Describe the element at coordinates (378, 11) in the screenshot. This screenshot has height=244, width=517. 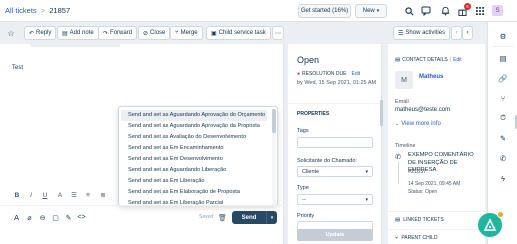
I see `chevron-down-icon: ▾` at that location.